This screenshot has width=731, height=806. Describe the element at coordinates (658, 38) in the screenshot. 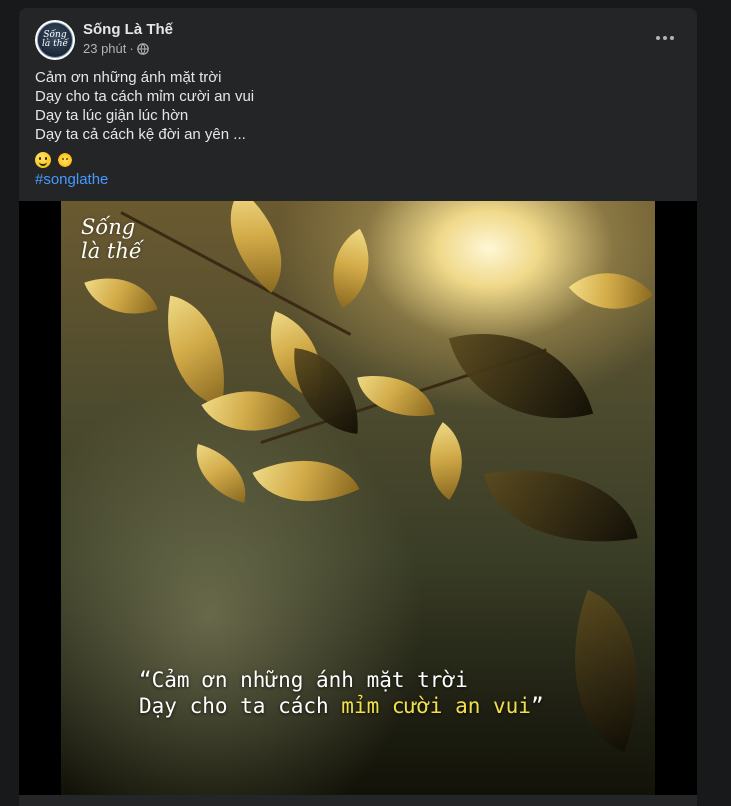

I see `more-options-icon` at that location.